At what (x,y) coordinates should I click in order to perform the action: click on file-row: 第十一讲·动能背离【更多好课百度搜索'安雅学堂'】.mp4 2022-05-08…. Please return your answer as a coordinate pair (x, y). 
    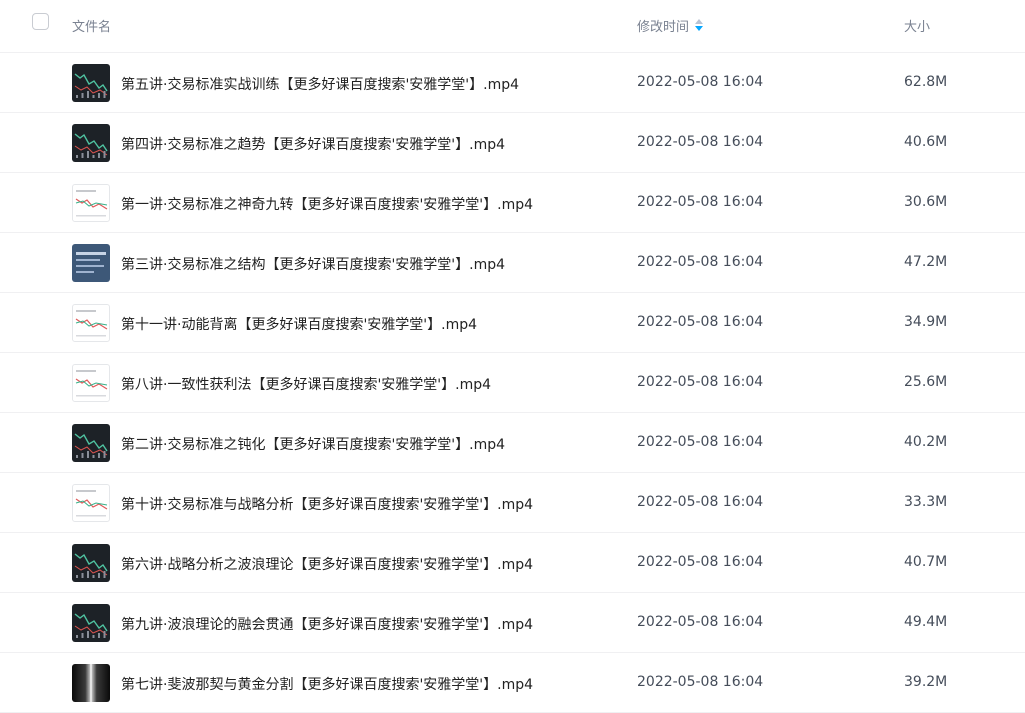
    Looking at the image, I should click on (512, 323).